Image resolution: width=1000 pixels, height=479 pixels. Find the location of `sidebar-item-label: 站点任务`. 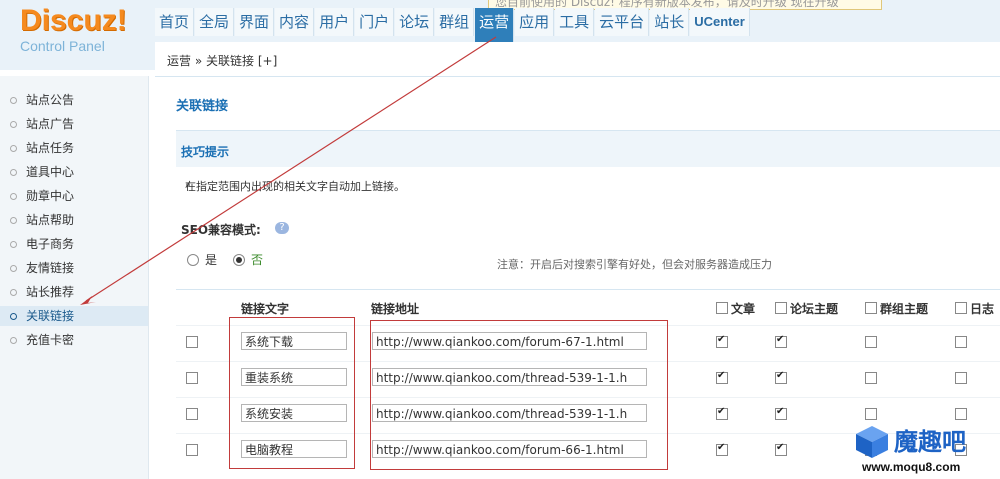

sidebar-item-label: 站点任务 is located at coordinates (50, 148).